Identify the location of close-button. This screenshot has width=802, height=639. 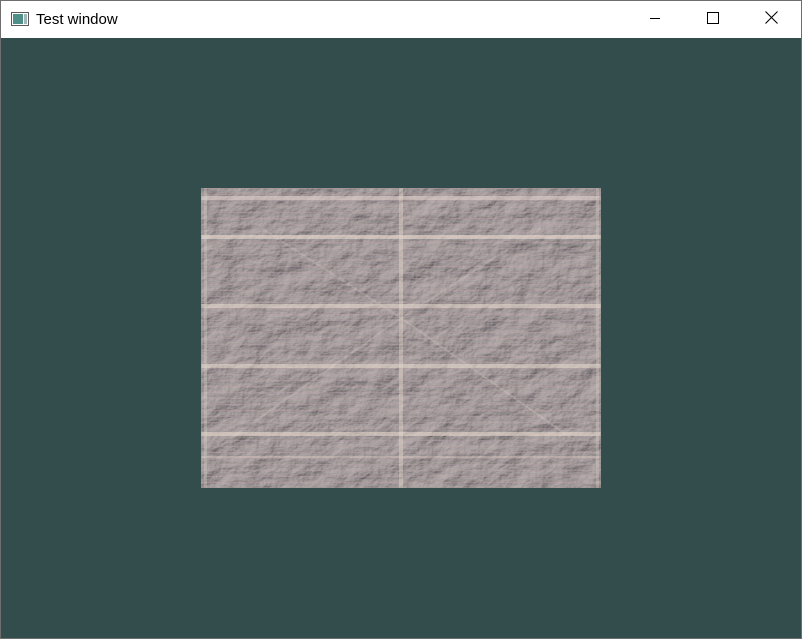
(771, 19).